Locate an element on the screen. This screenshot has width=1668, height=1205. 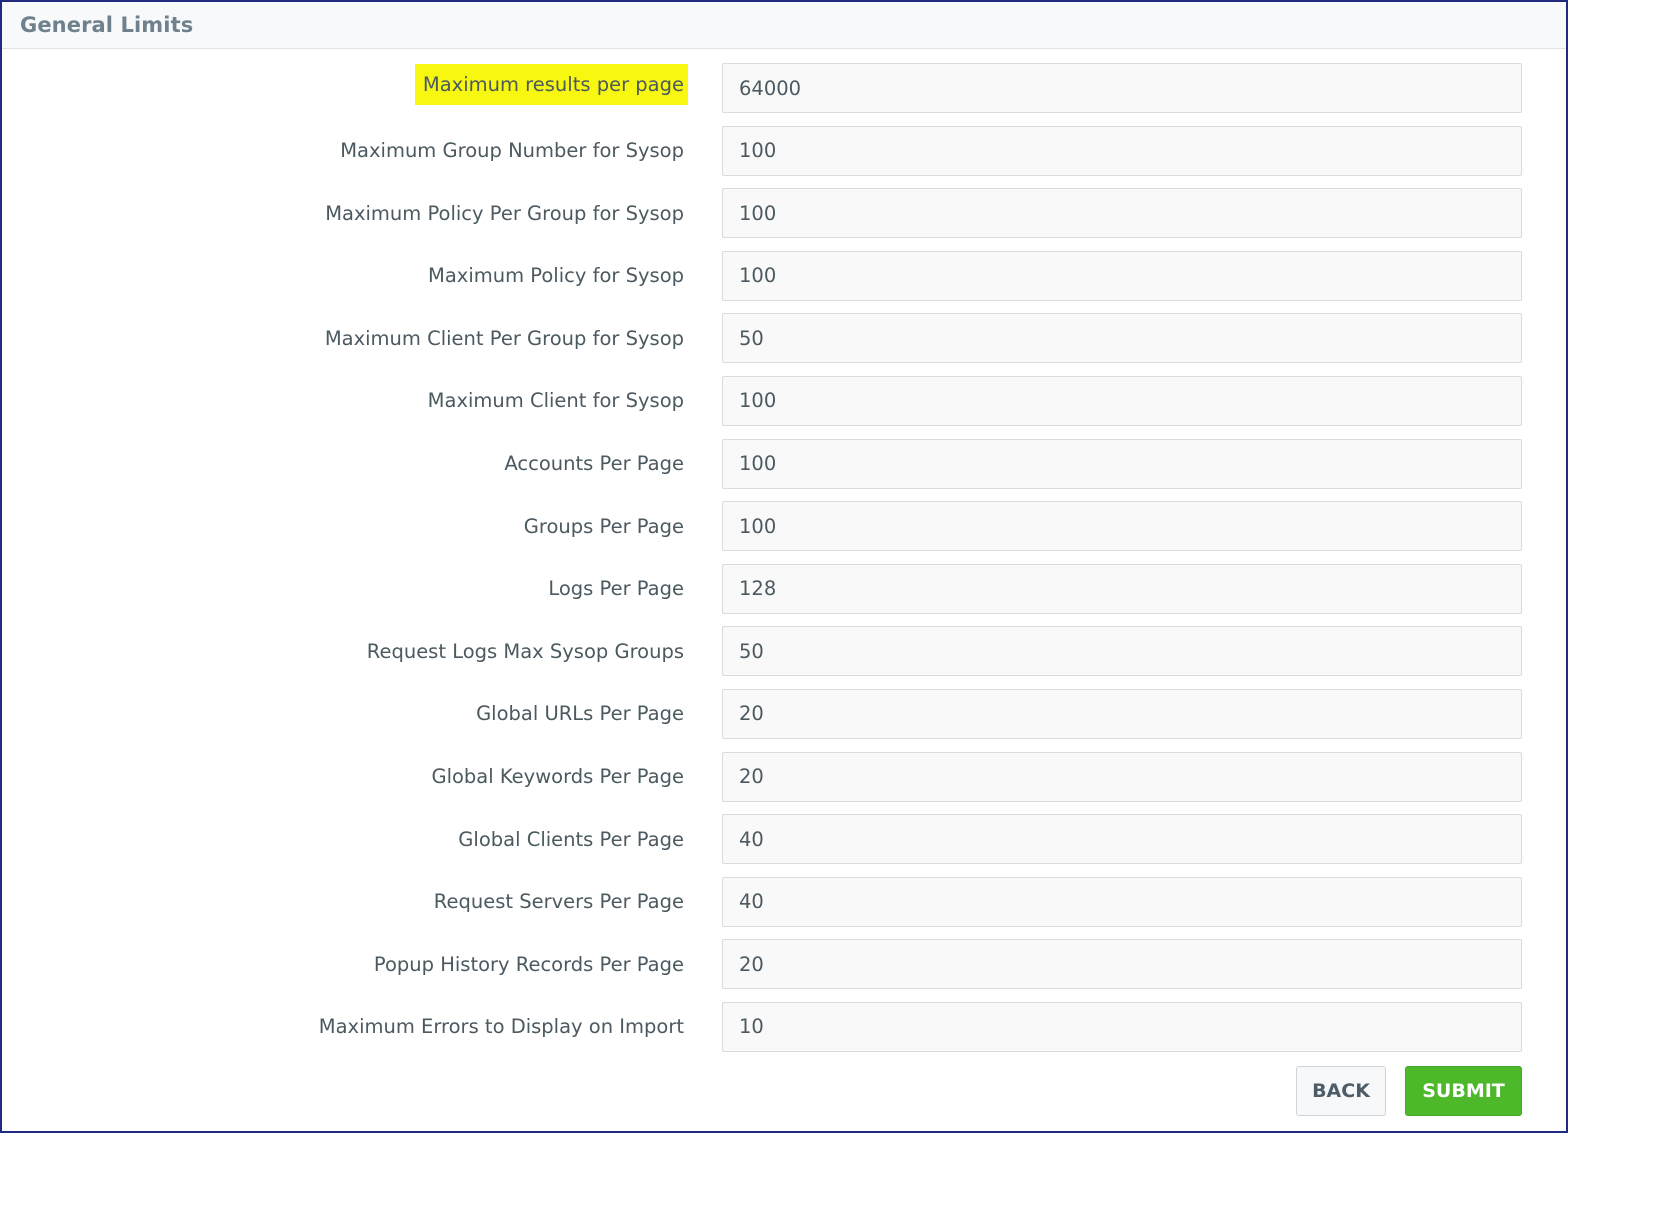
field-label: Maximum results per page is located at coordinates (551, 84).